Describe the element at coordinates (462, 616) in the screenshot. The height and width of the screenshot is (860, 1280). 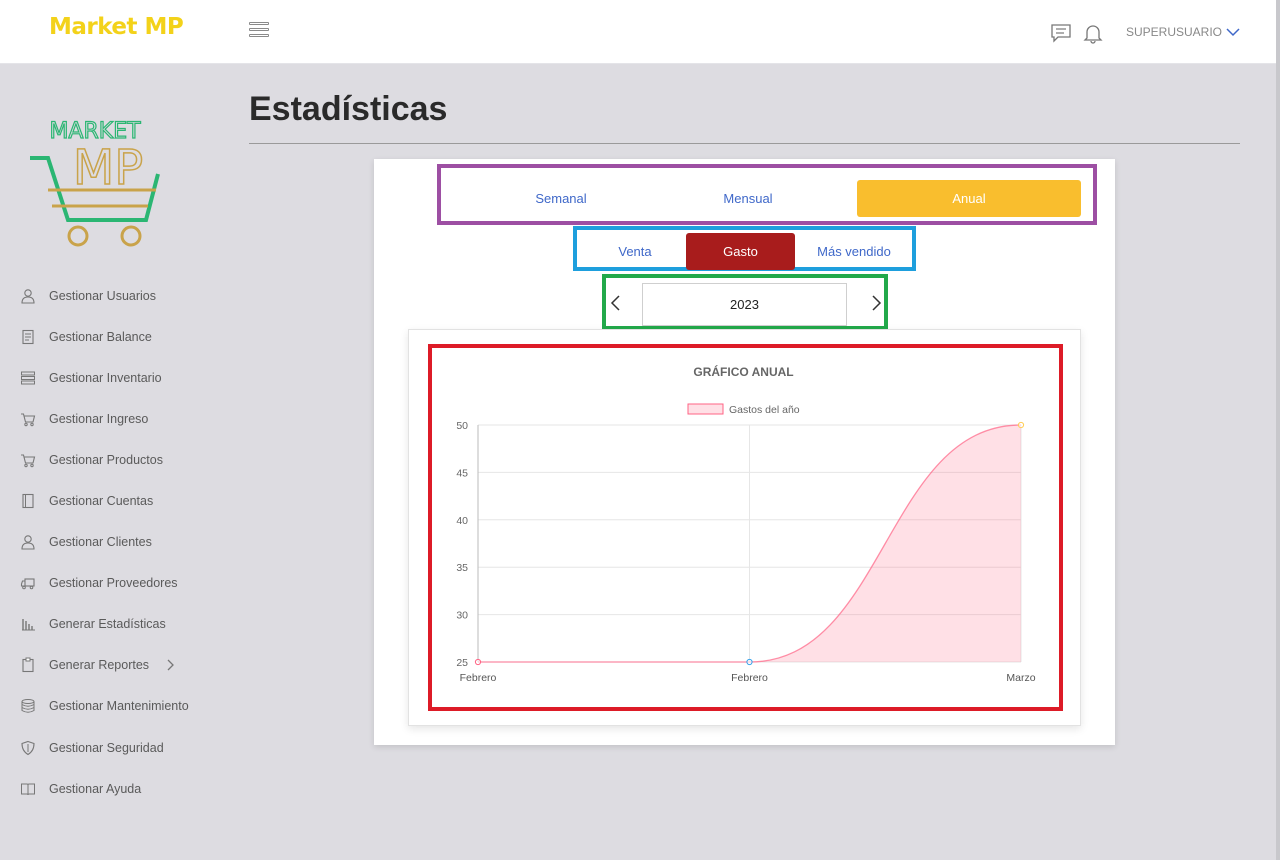
I see `y-tick-label: 30` at that location.